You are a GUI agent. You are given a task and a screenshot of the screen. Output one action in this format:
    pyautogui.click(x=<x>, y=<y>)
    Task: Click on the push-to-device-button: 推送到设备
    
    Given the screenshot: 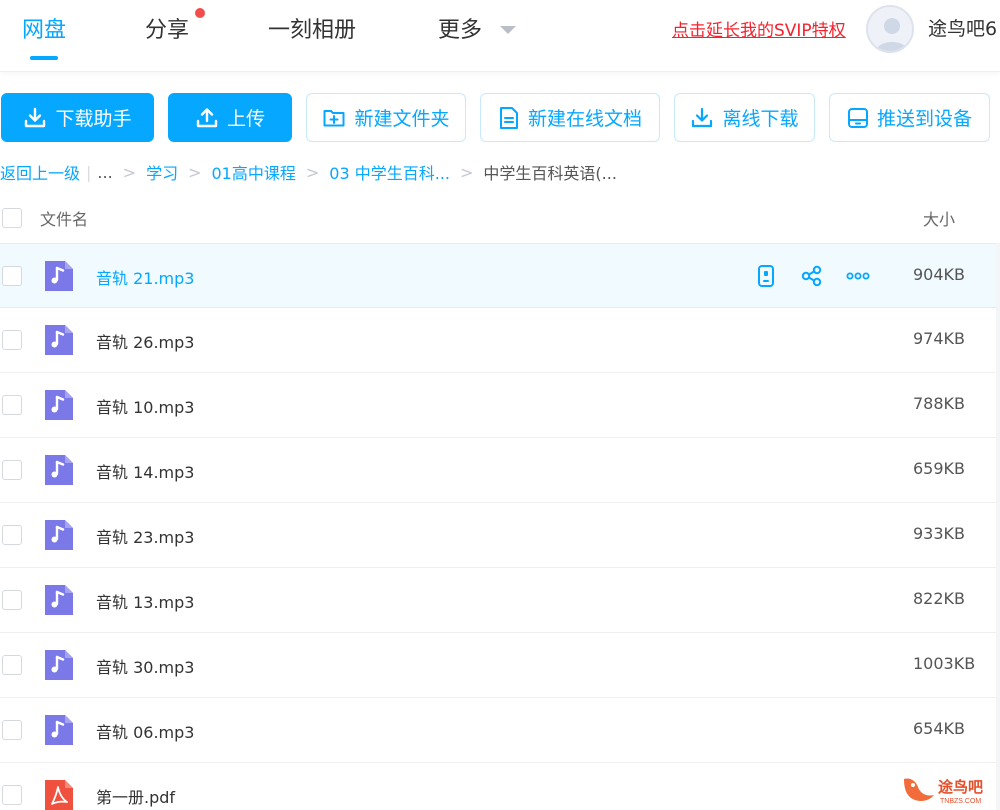 What is the action you would take?
    pyautogui.click(x=909, y=117)
    